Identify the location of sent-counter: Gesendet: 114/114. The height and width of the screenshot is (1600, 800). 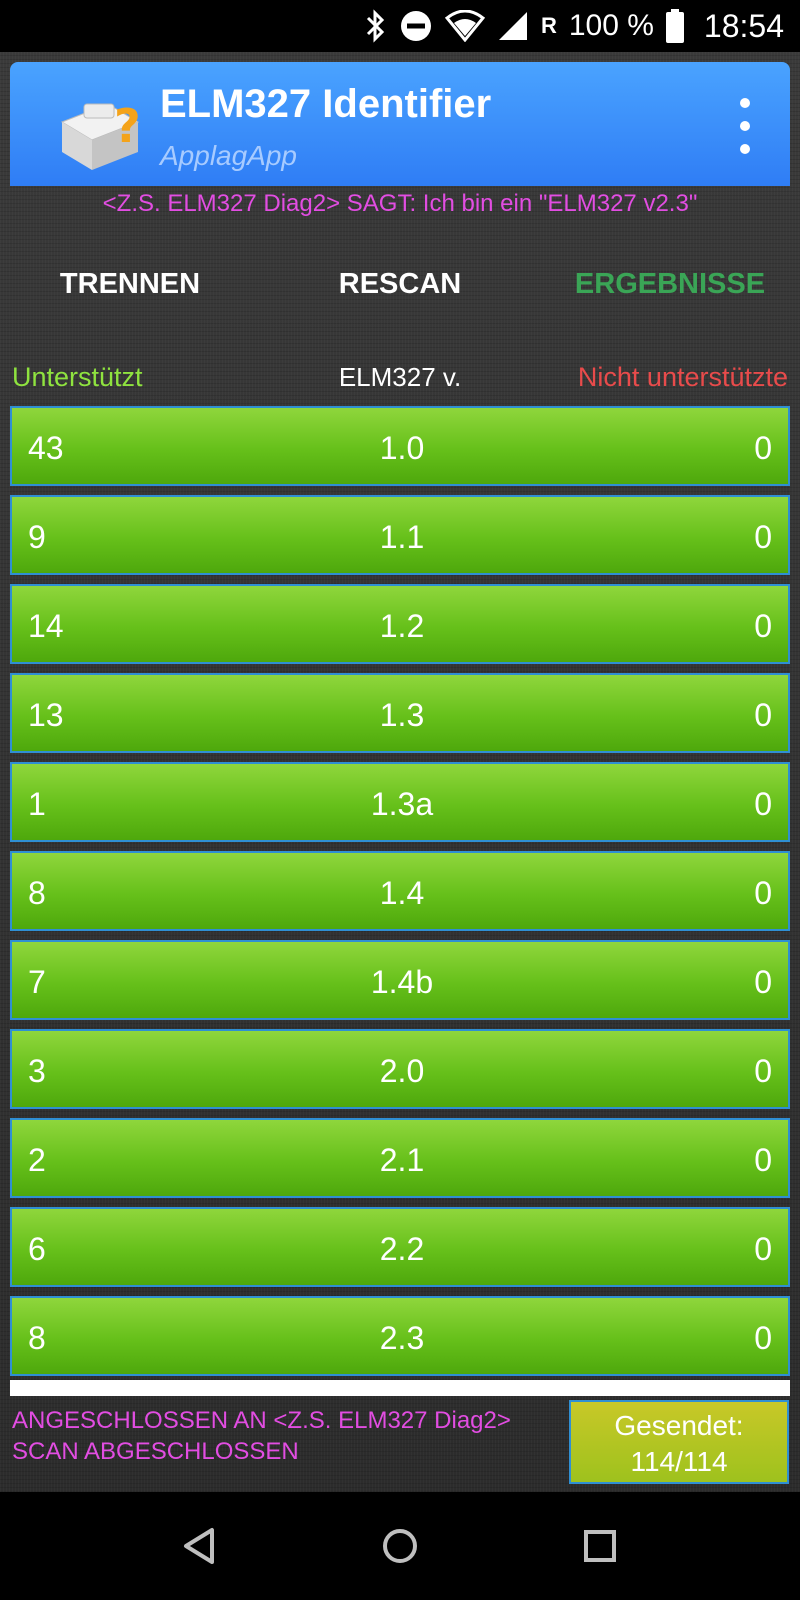
(679, 1442).